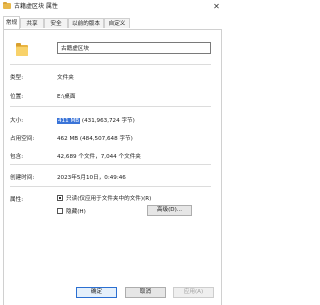 The height and width of the screenshot is (305, 320). I want to click on contains-label: 包含:, so click(17, 157).